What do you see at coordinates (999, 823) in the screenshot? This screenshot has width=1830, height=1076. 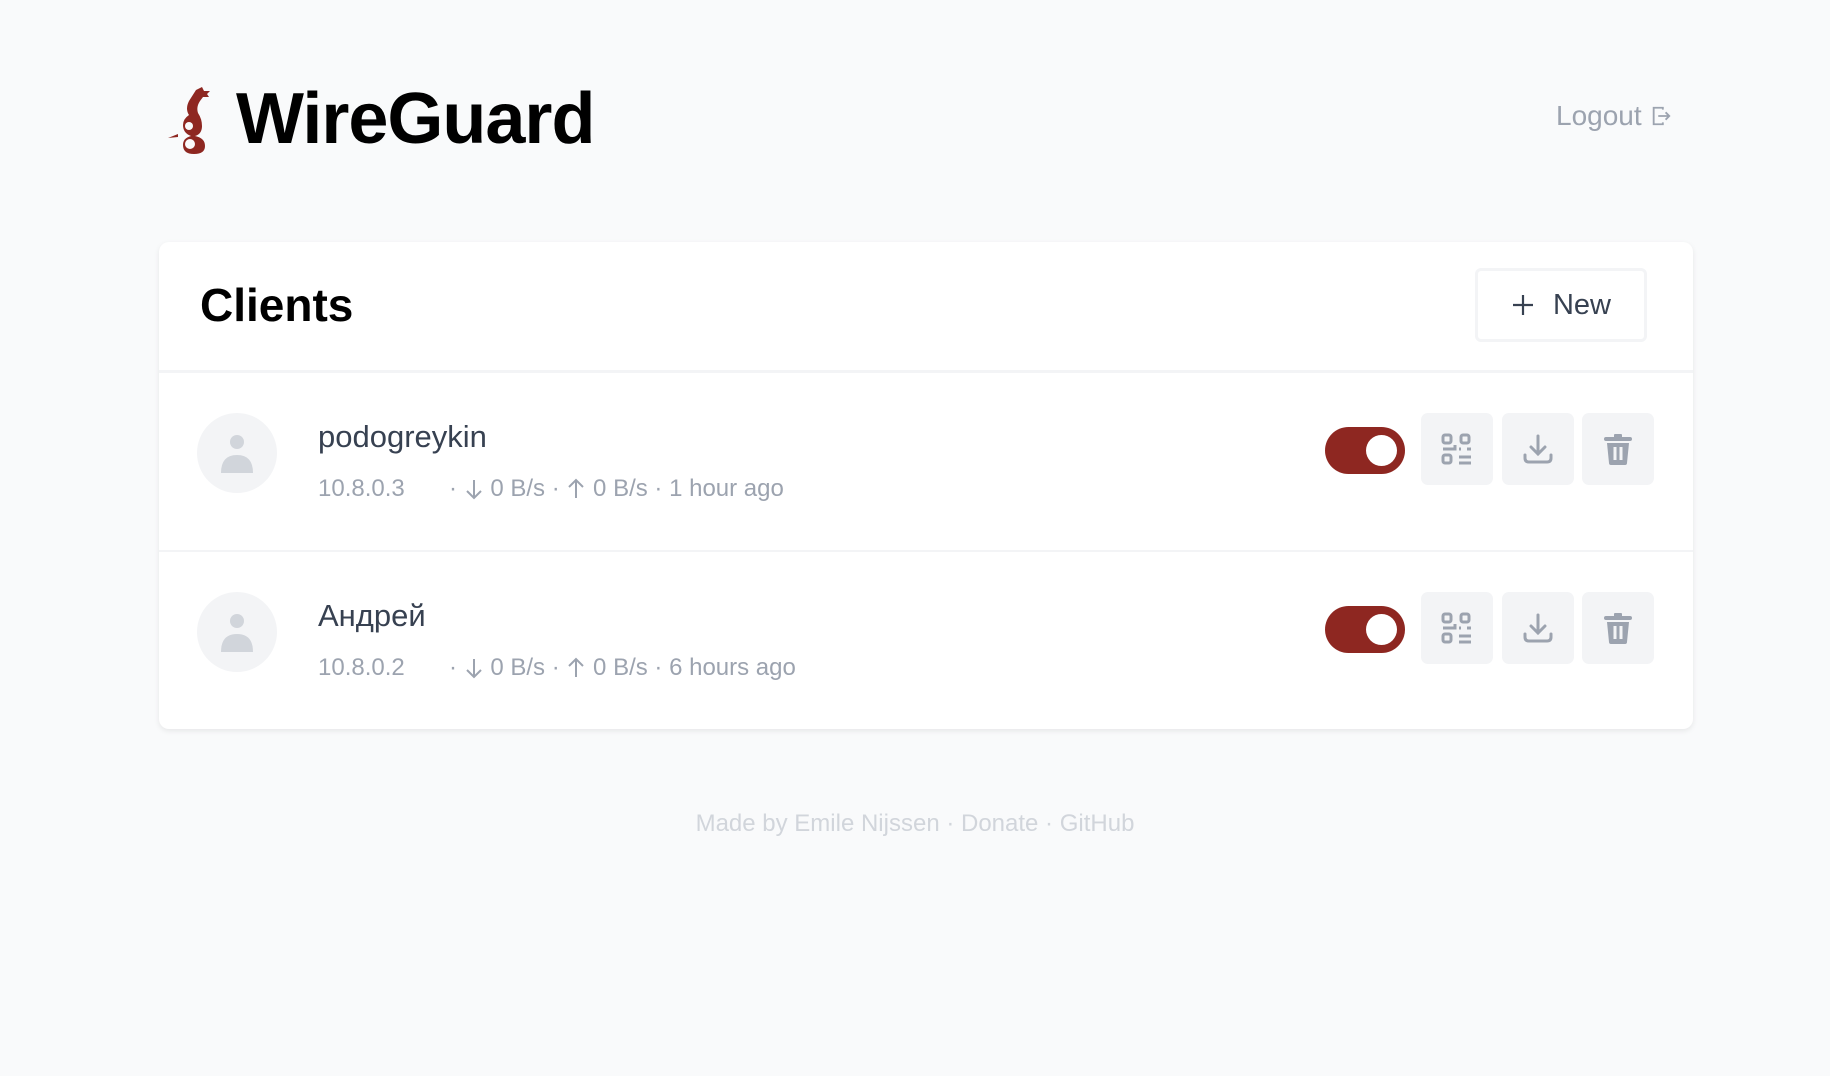 I see `donate-link: Donate` at bounding box center [999, 823].